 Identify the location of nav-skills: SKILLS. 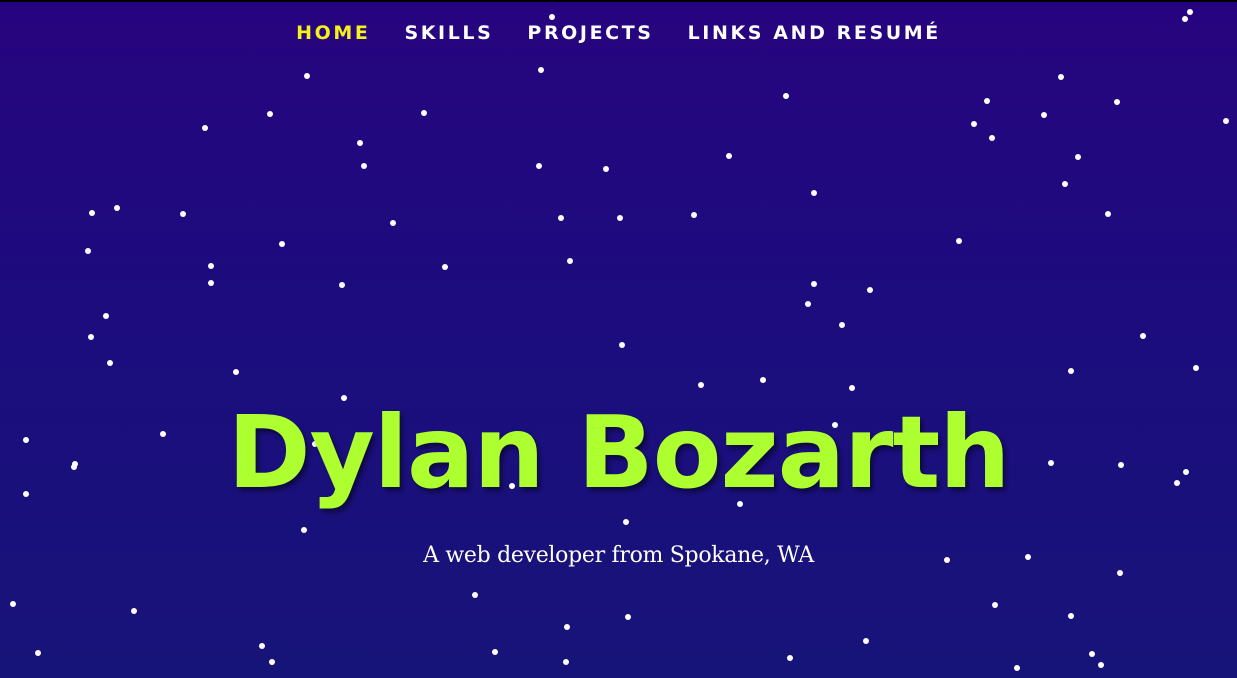
(448, 33).